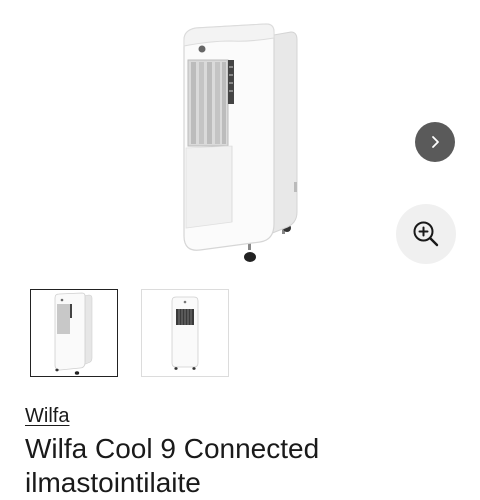  I want to click on chevron-right-icon, so click(435, 142).